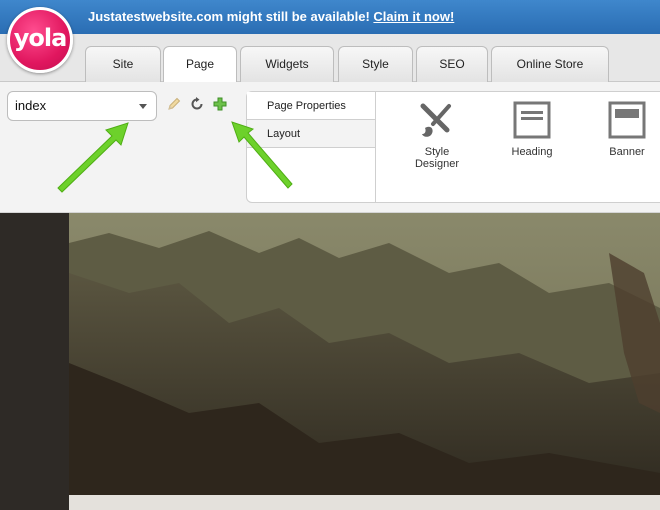 This screenshot has width=660, height=510. I want to click on heading-label: Heading, so click(532, 152).